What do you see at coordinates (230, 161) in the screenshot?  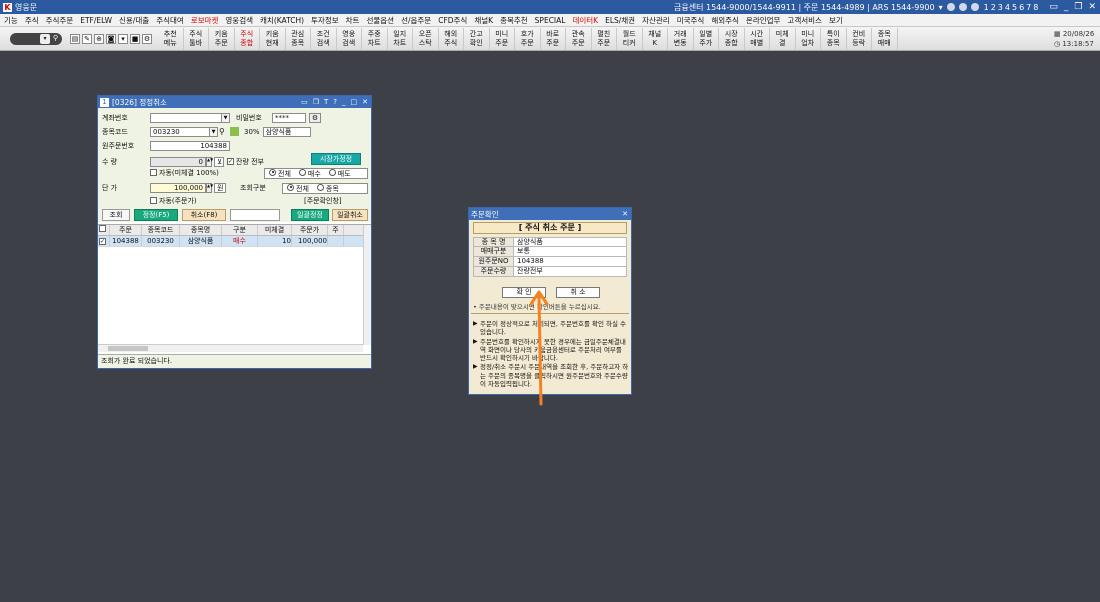 I see `remaining-all-checkbox: ✓` at bounding box center [230, 161].